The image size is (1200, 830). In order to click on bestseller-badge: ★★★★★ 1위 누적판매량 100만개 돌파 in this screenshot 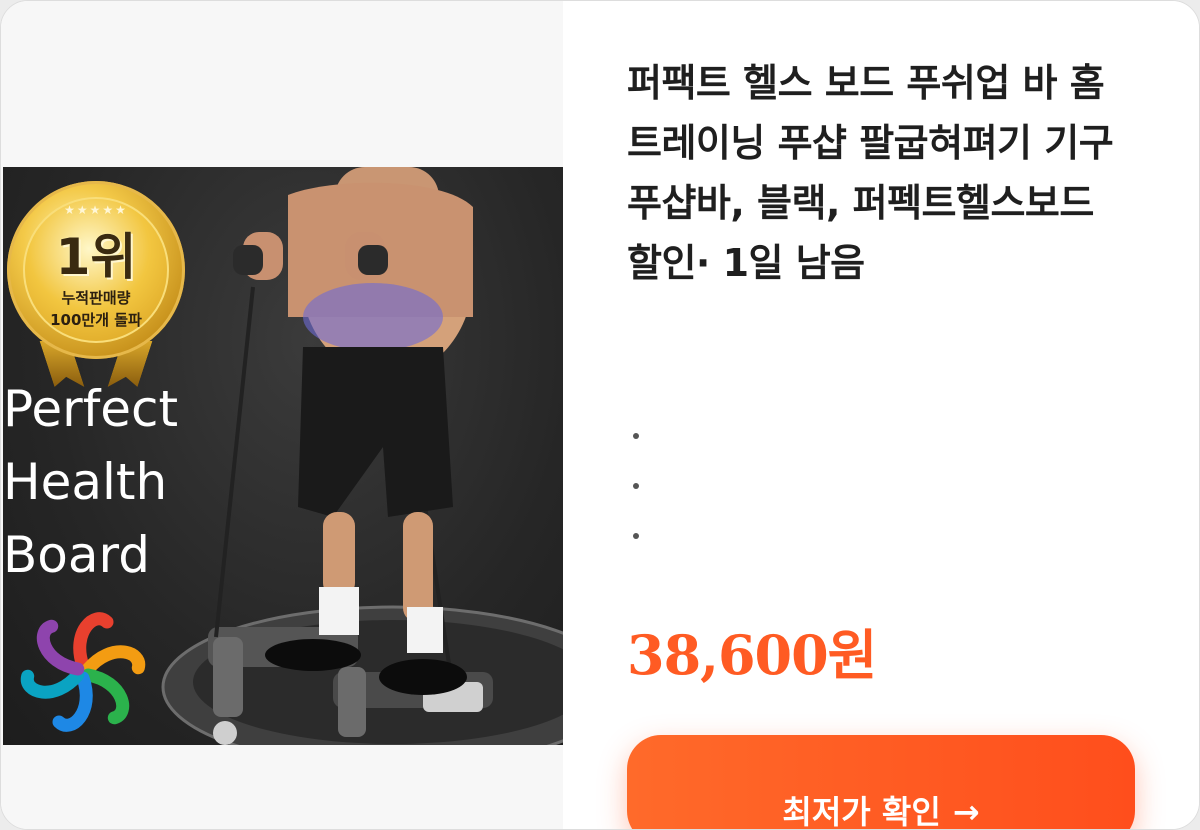, I will do `click(97, 286)`.